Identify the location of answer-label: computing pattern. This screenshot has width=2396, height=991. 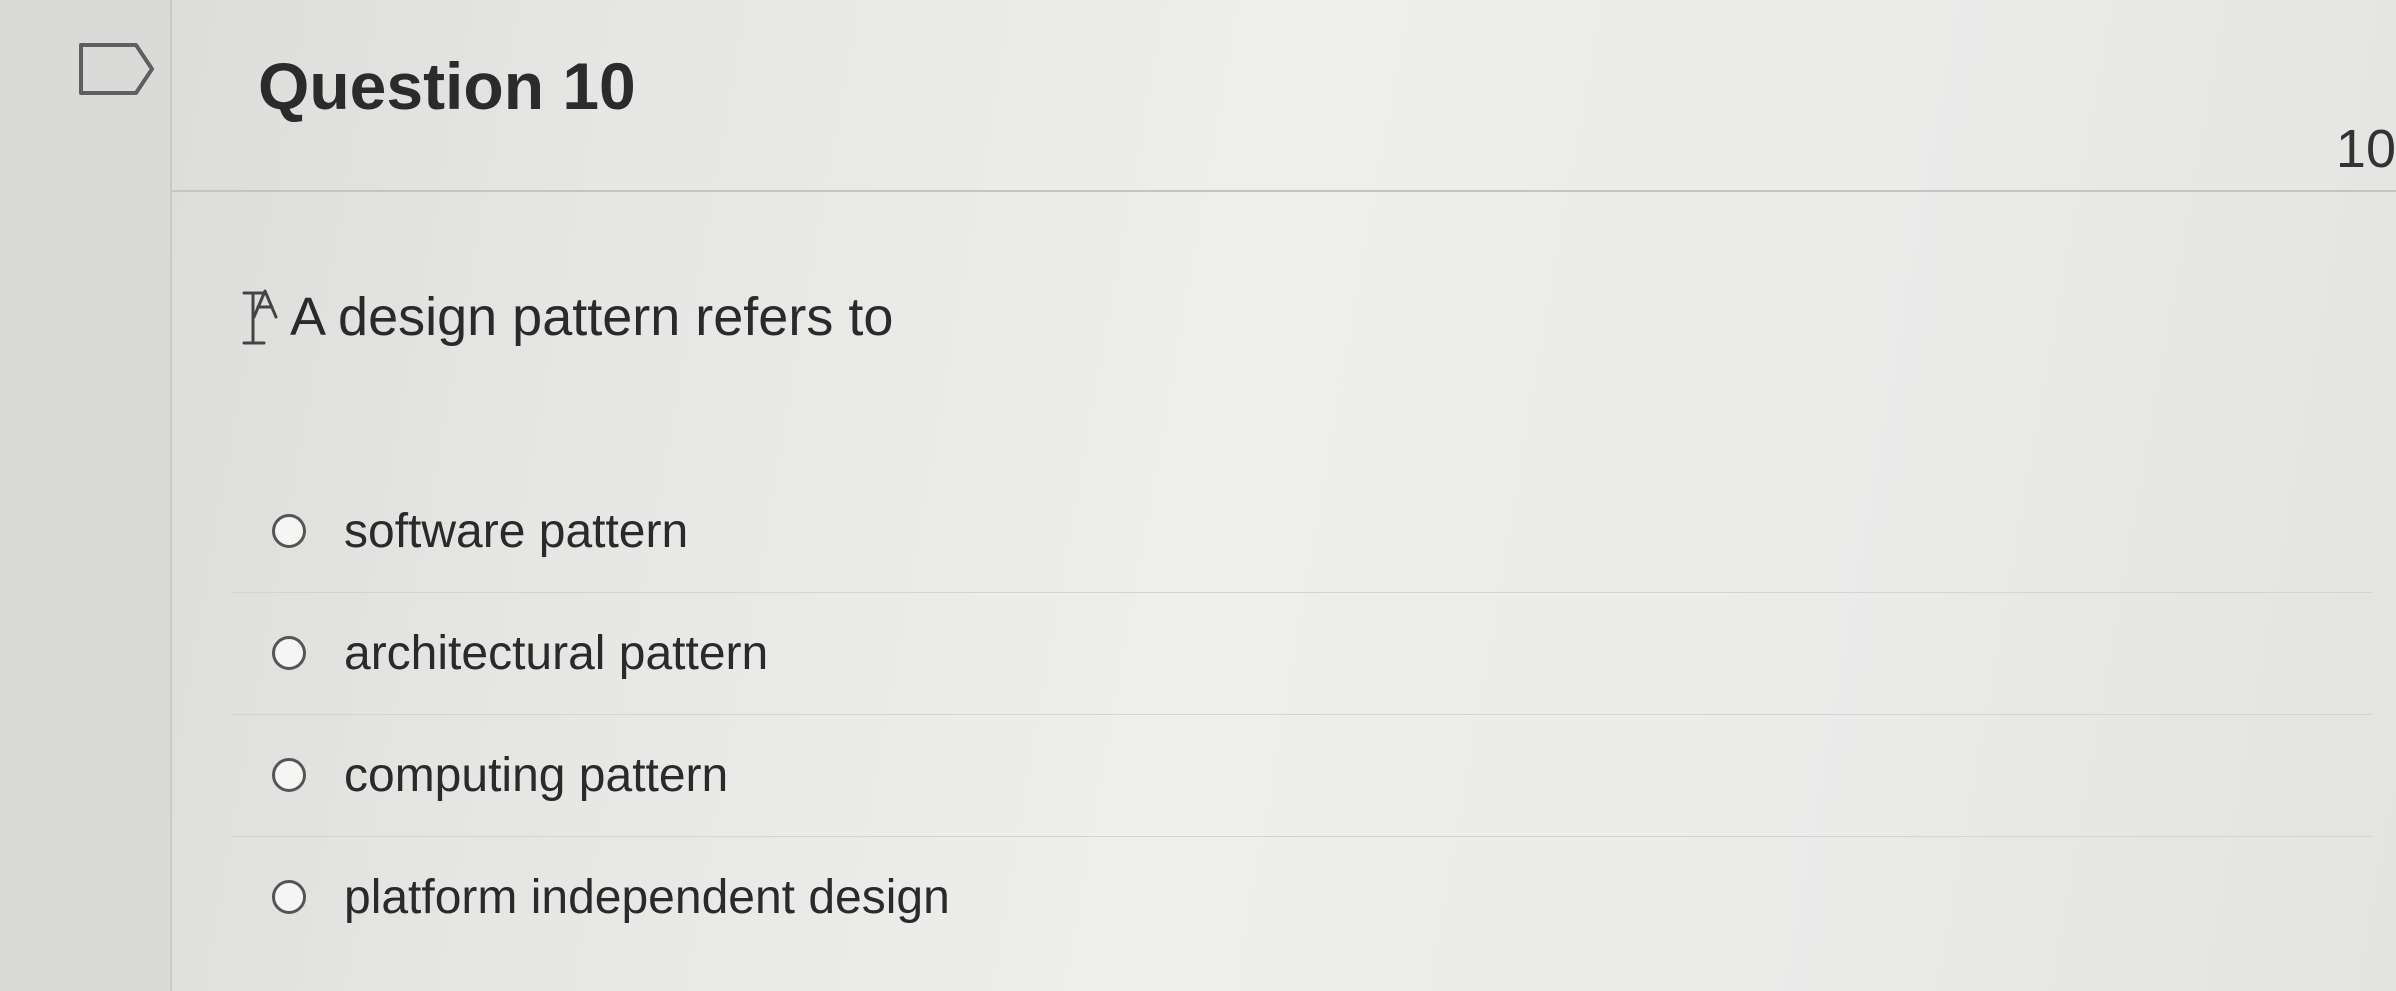
(536, 775).